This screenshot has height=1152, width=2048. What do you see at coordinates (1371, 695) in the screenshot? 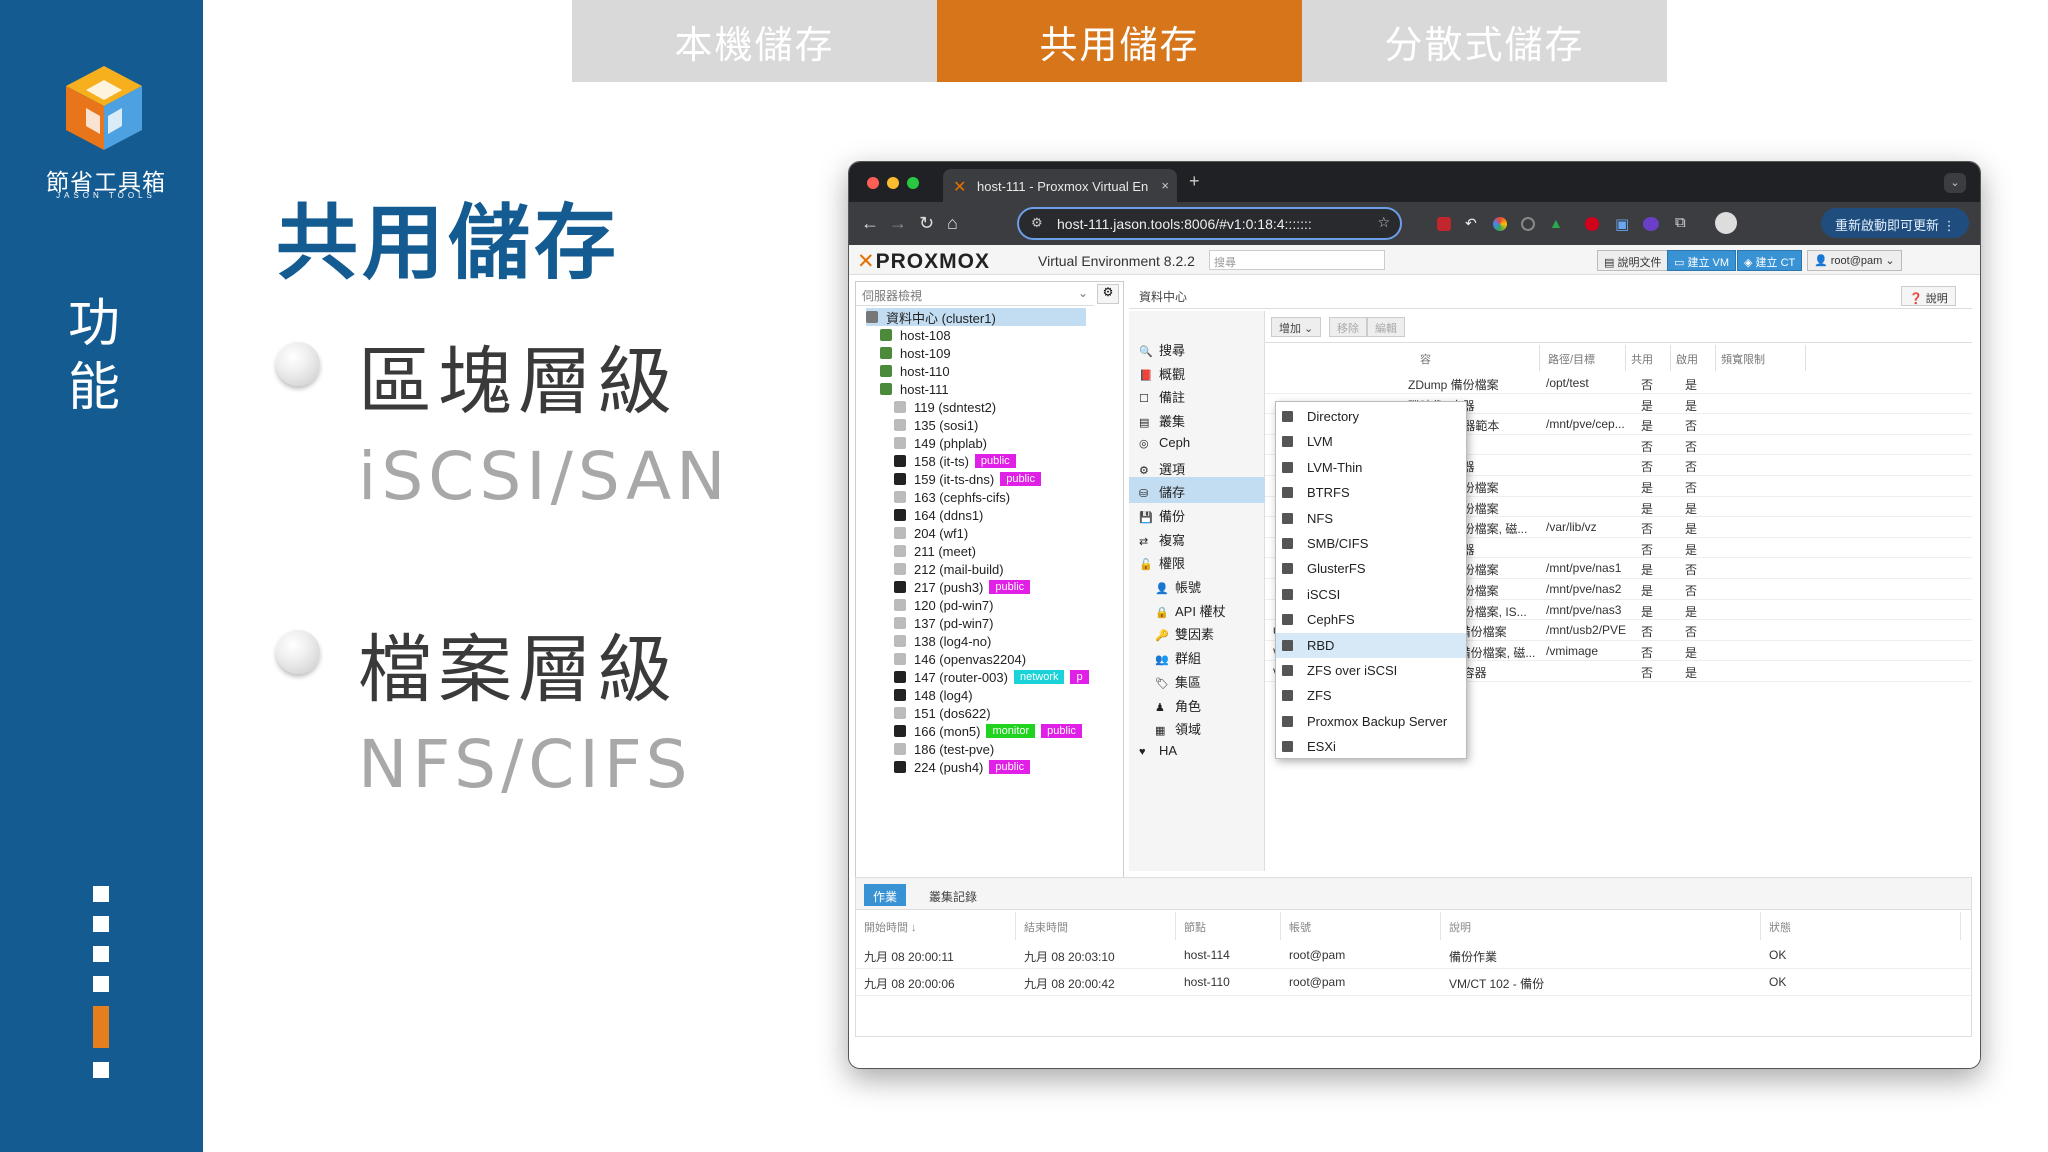
I see `add-menu-item: ZFS` at bounding box center [1371, 695].